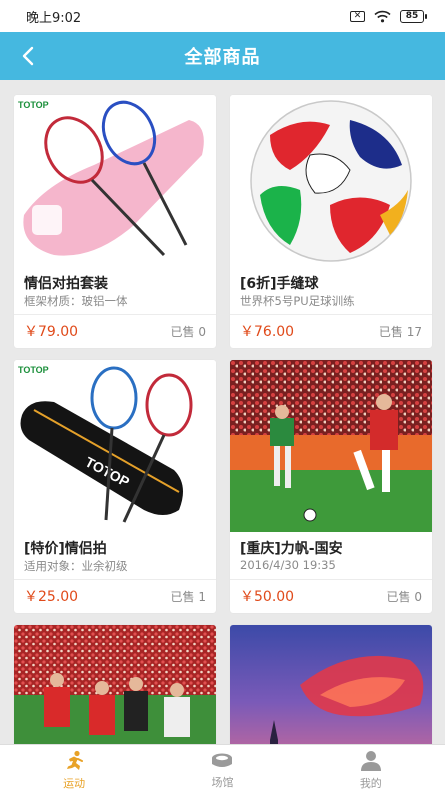  Describe the element at coordinates (331, 446) in the screenshot. I see `product-image-football-match` at that location.